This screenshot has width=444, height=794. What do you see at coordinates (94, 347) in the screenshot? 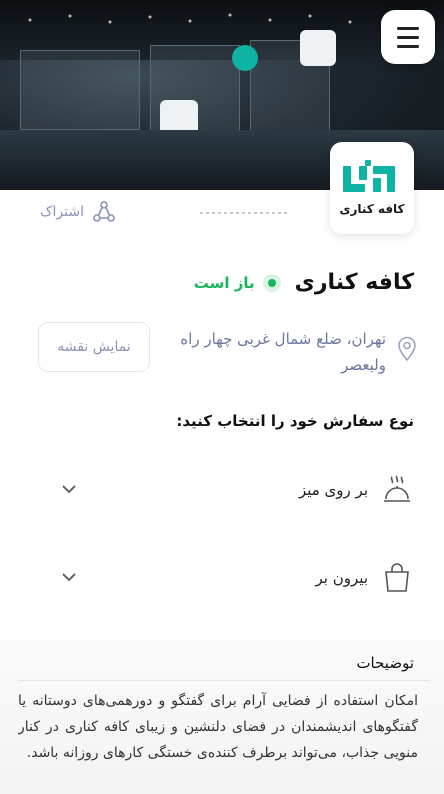
I see `show-map-button: نمایش نقشه` at bounding box center [94, 347].